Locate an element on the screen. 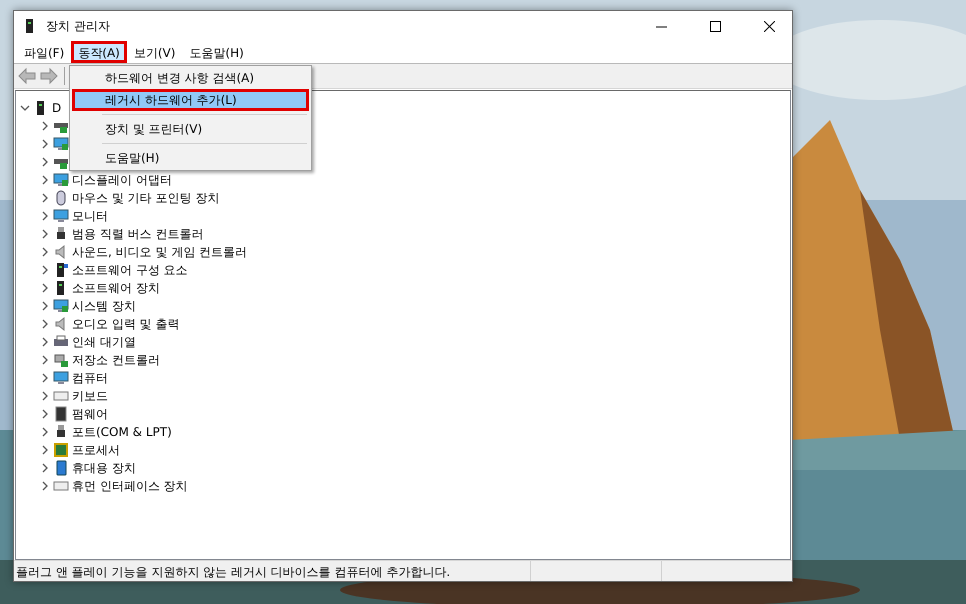 The image size is (966, 604). tree-item: 마우스 및 기타 포인팅 장치 is located at coordinates (146, 198).